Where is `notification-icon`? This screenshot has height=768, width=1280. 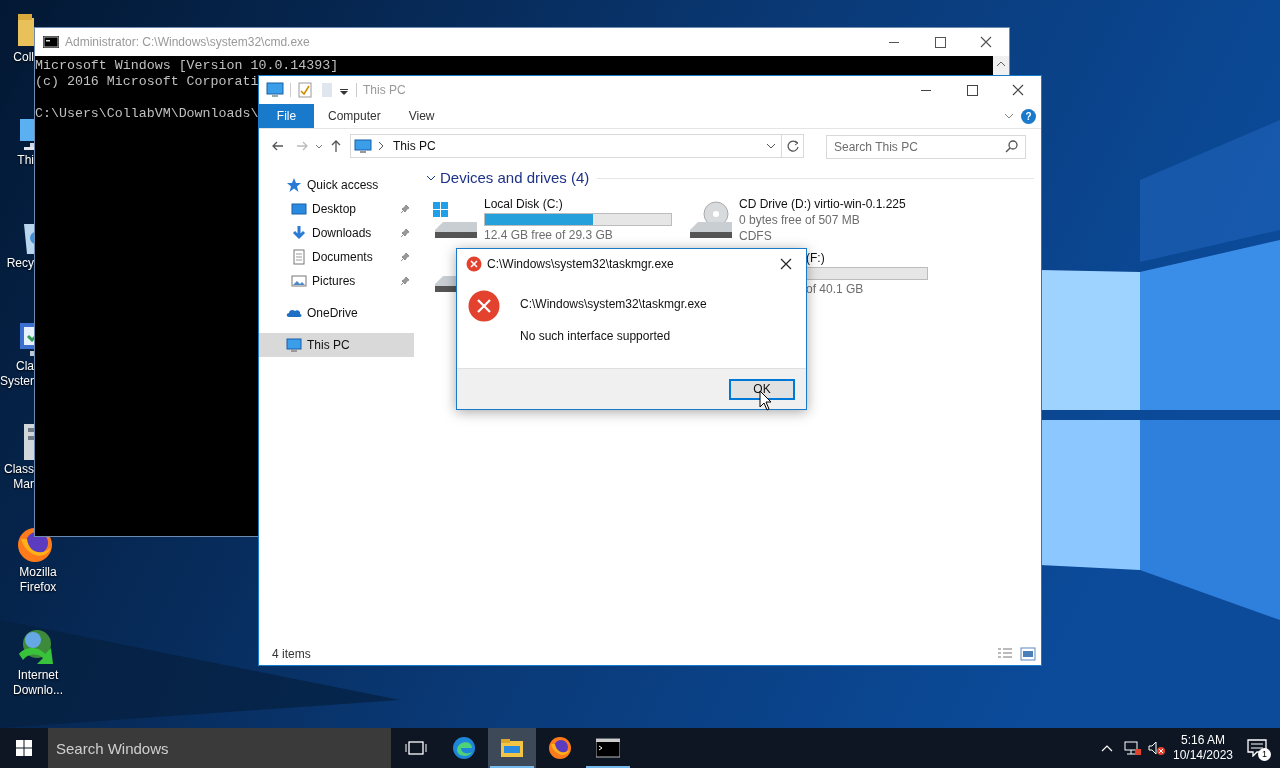 notification-icon is located at coordinates (1257, 748).